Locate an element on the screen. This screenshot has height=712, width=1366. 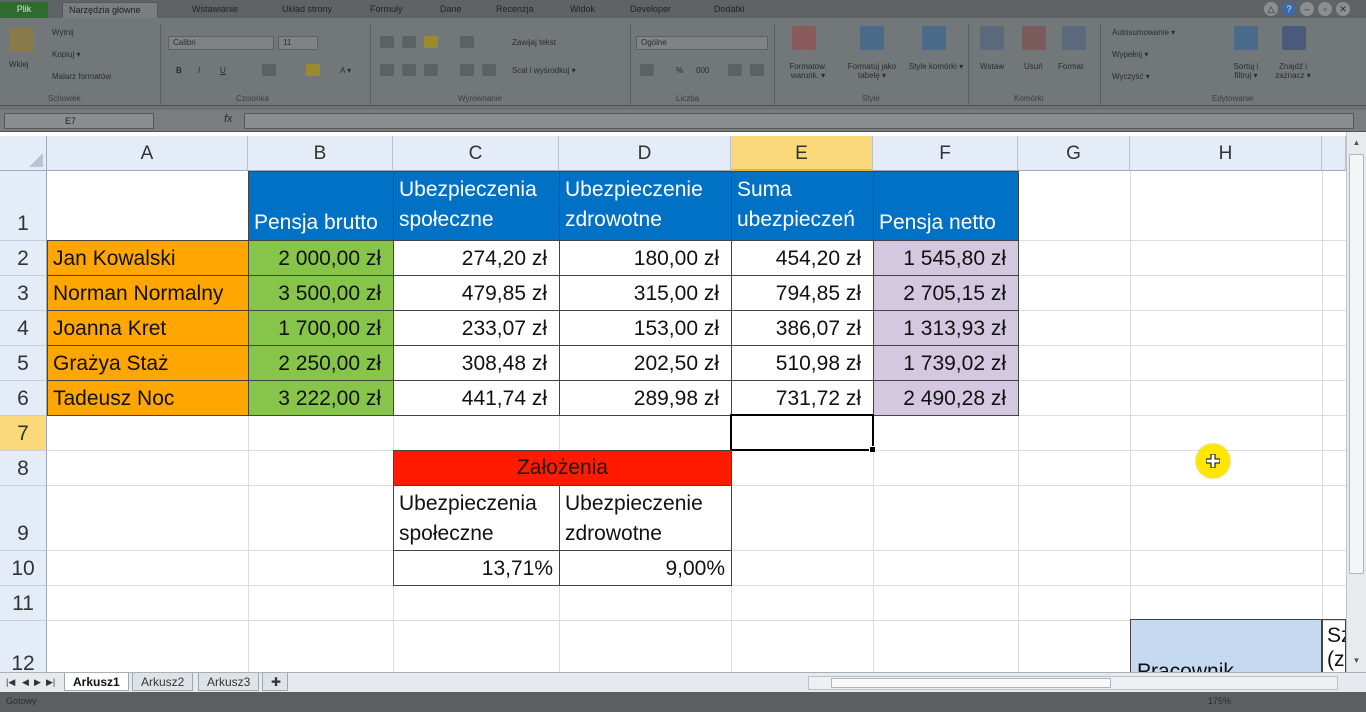
cell-netto: 2 490,28 zł is located at coordinates (946, 398).